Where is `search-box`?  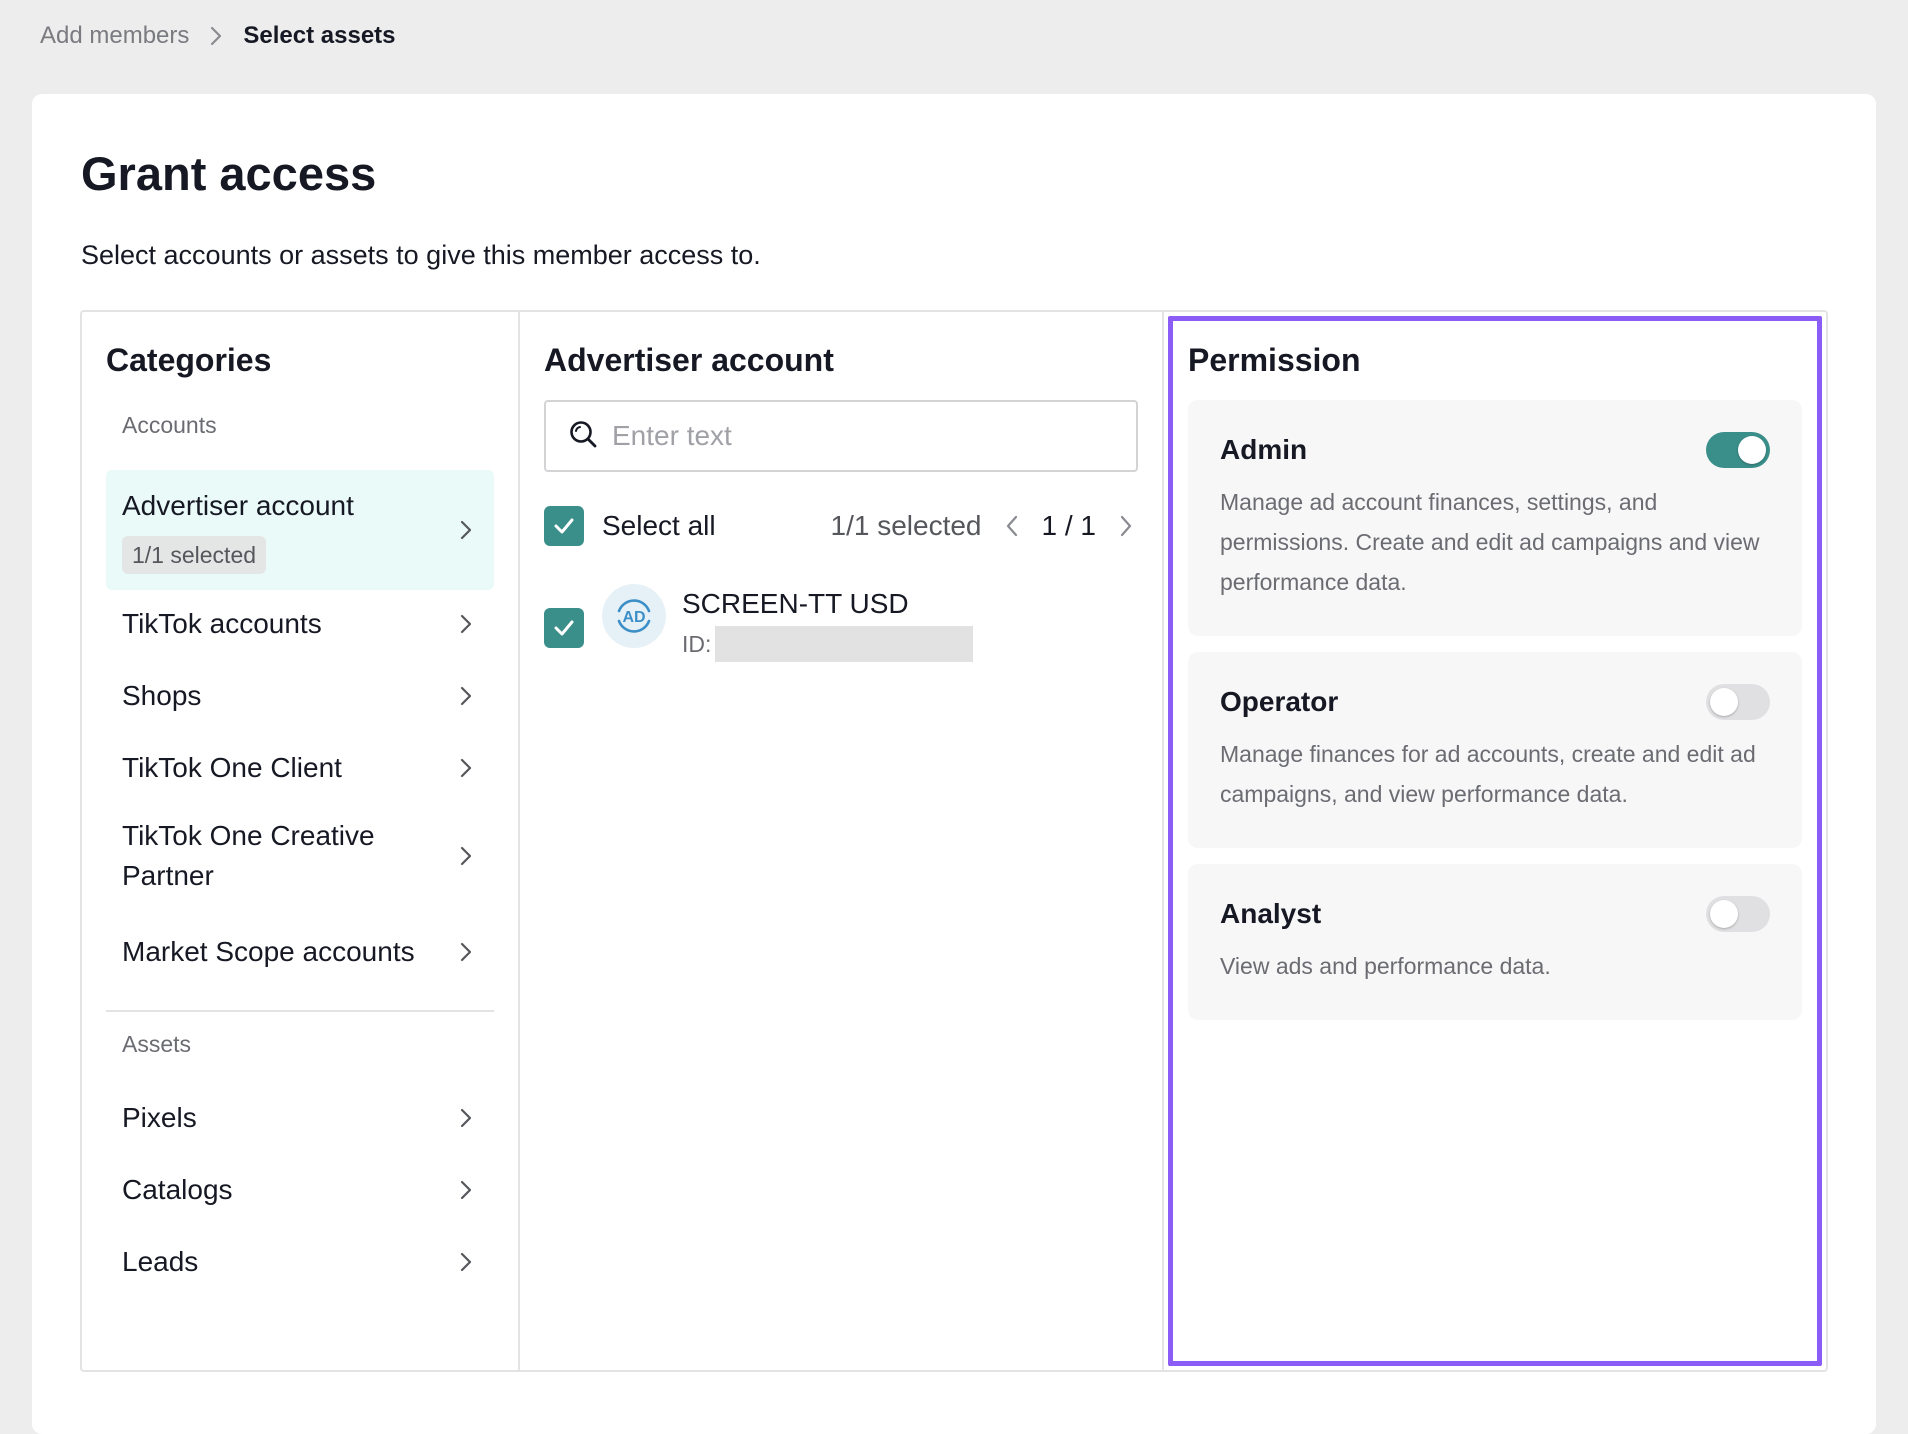 search-box is located at coordinates (841, 436).